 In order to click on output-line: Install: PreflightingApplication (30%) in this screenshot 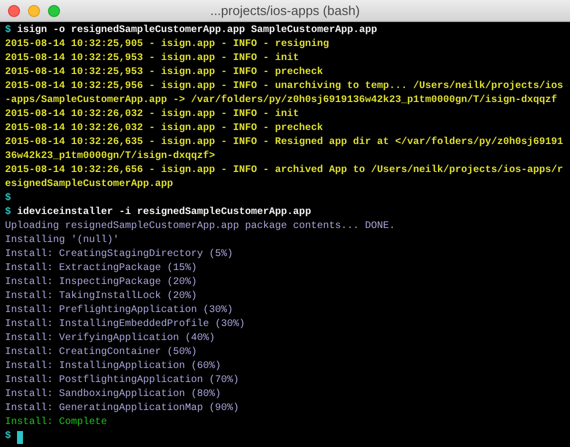, I will do `click(119, 311)`.